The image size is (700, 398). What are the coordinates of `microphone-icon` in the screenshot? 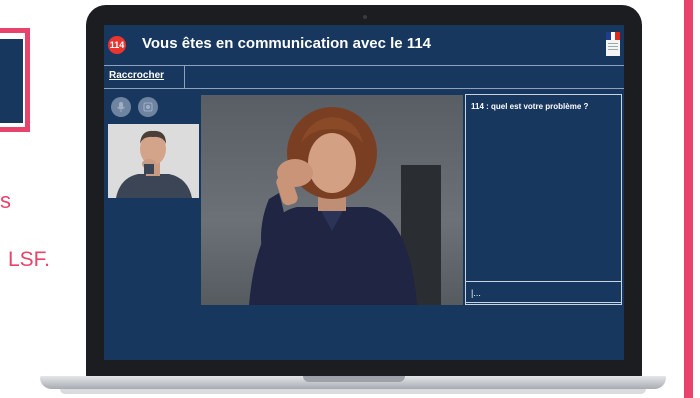 It's located at (121, 107).